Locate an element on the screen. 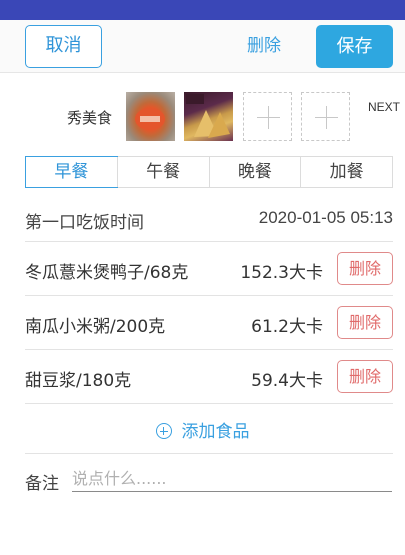 The width and height of the screenshot is (405, 555). food-item-name: 冬瓜薏米煲鸭子/68克 is located at coordinates (107, 273).